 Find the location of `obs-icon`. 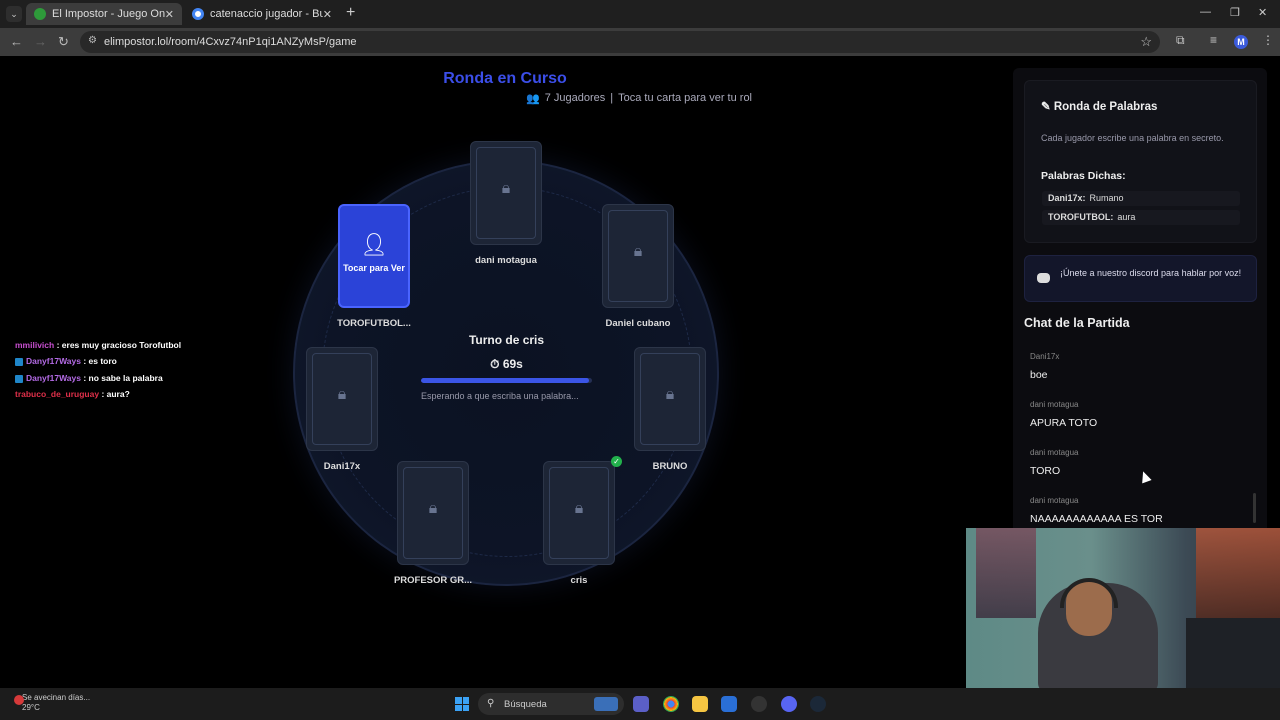

obs-icon is located at coordinates (759, 704).